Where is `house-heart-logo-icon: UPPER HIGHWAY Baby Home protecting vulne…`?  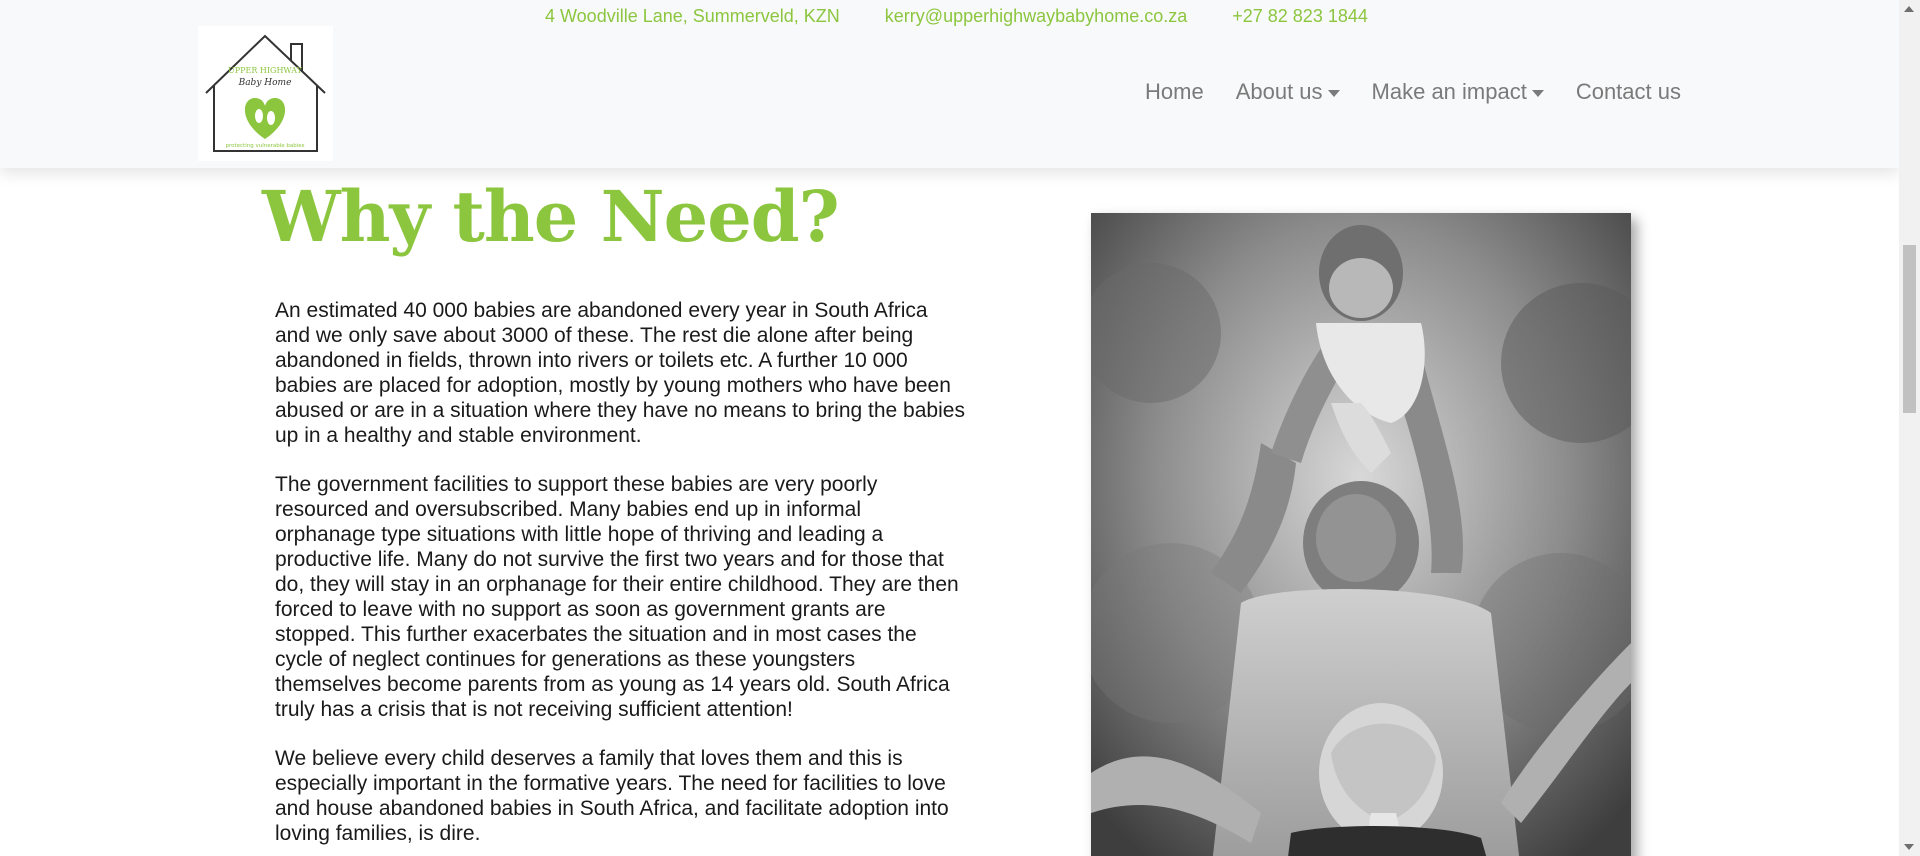
house-heart-logo-icon: UPPER HIGHWAY Baby Home protecting vulne… is located at coordinates (265, 93).